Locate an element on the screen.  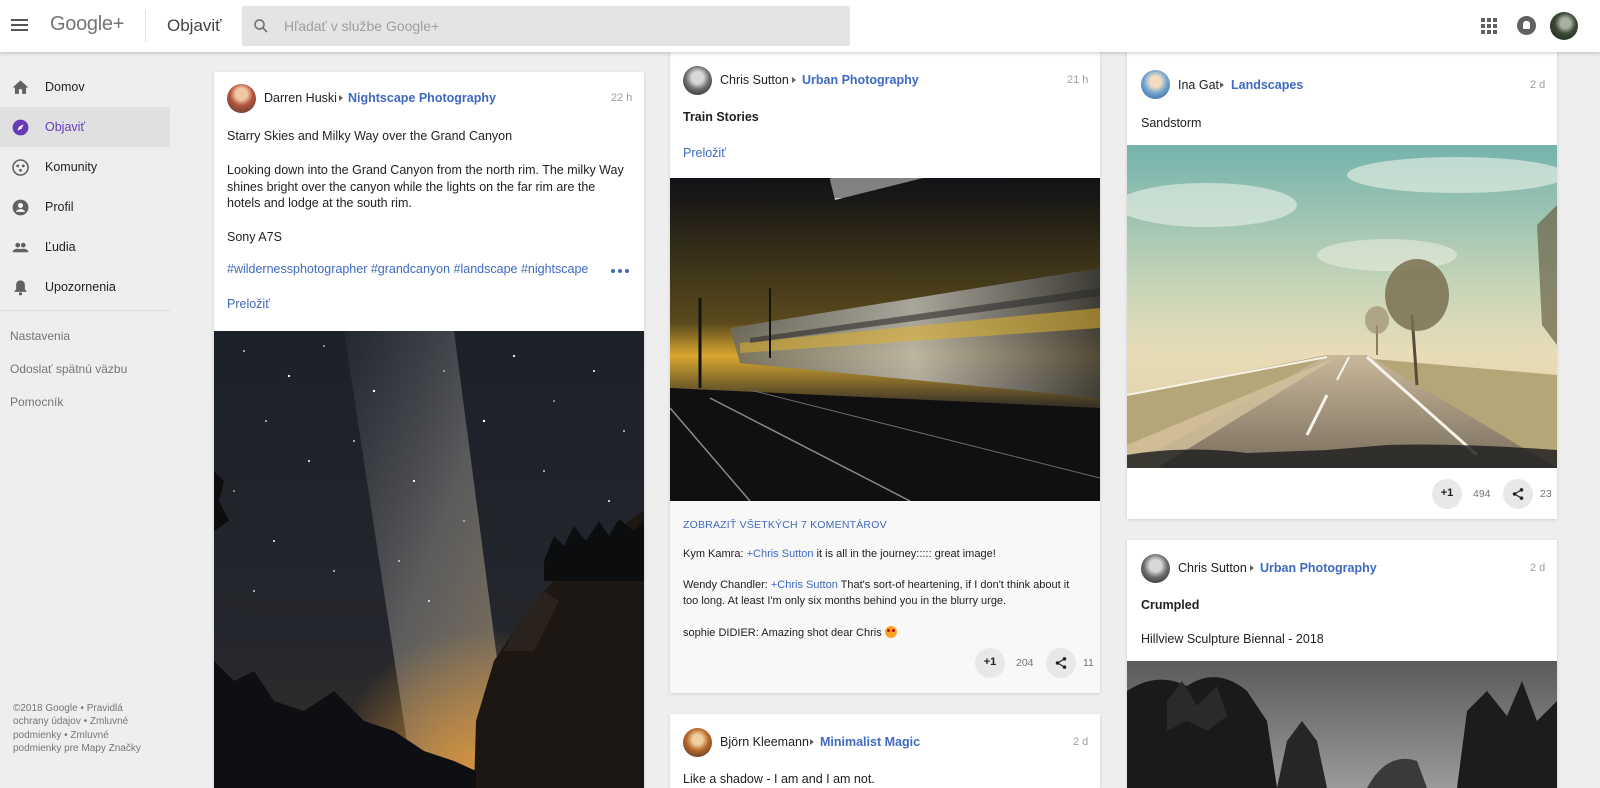
comment-author: Kym Kamra is located at coordinates (711, 554).